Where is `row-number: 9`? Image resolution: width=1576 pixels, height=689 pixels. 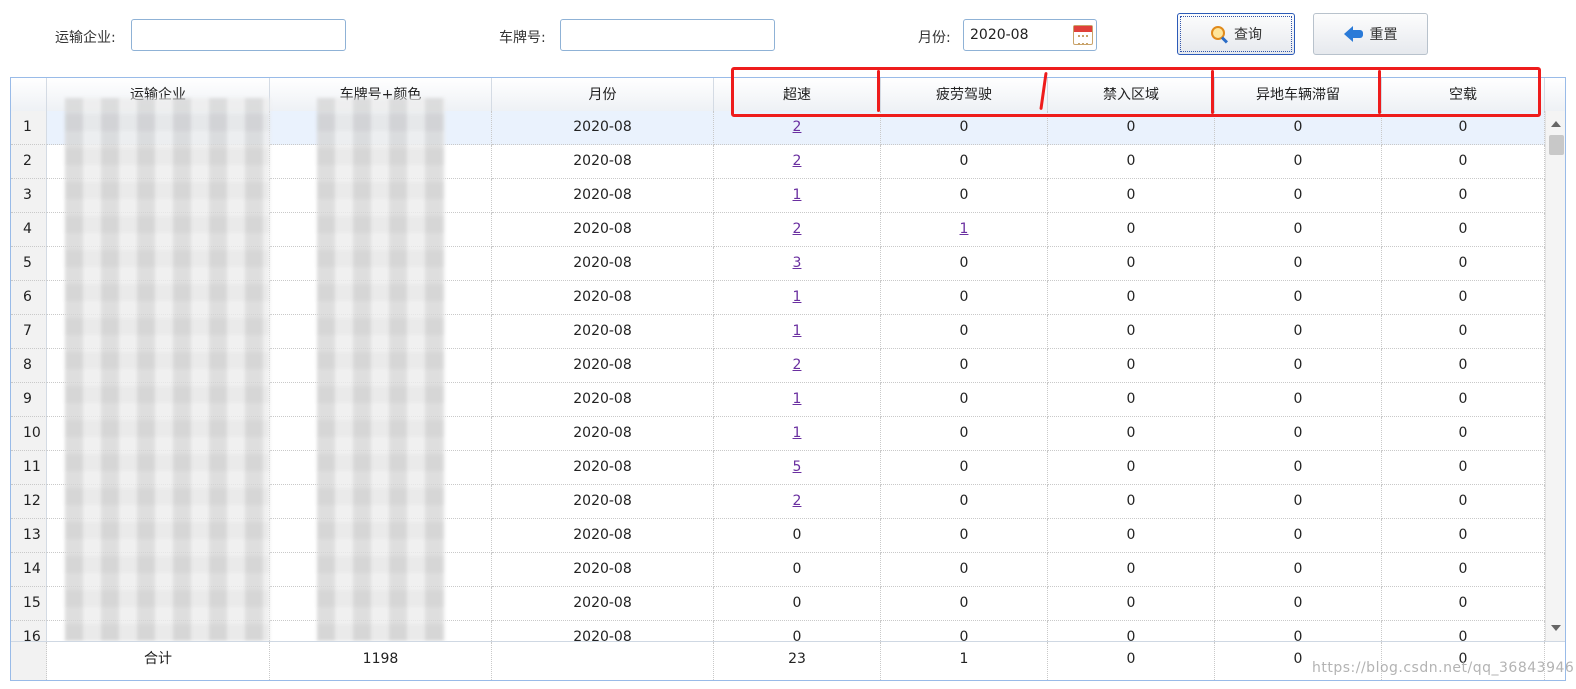
row-number: 9 is located at coordinates (29, 400).